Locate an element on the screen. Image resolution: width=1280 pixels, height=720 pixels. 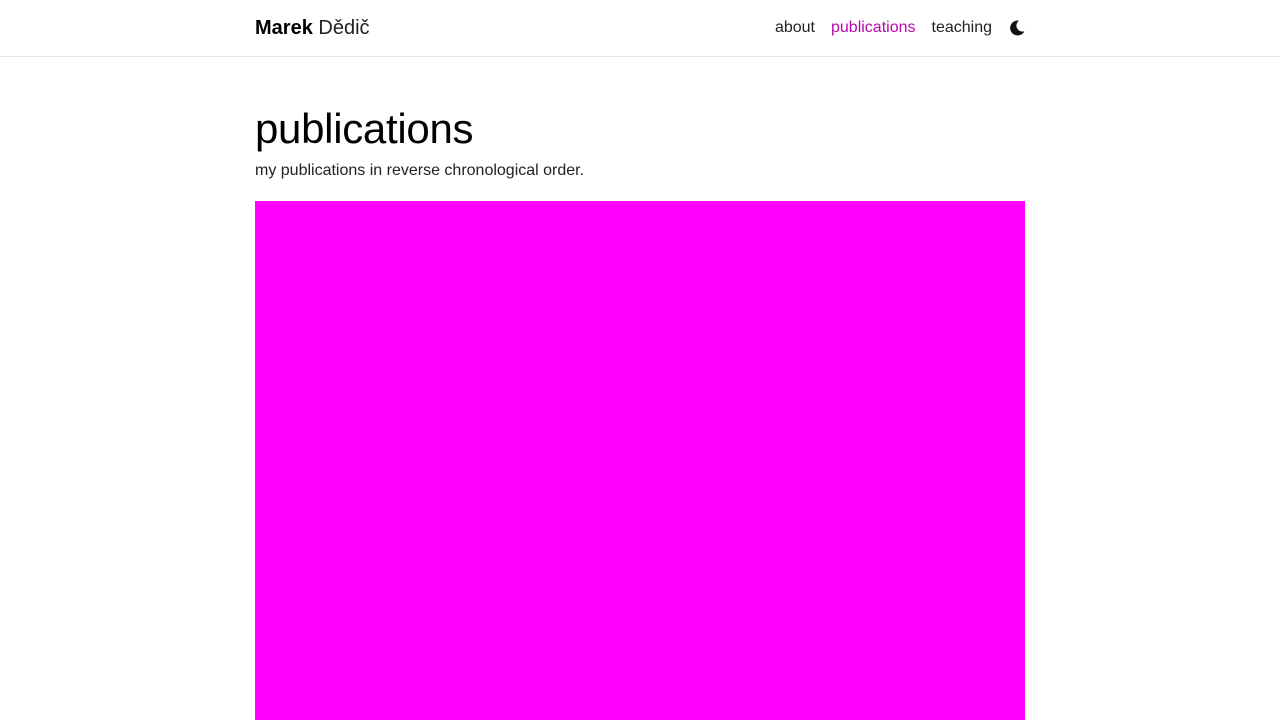
main-nav: about publications teaching is located at coordinates (892, 28).